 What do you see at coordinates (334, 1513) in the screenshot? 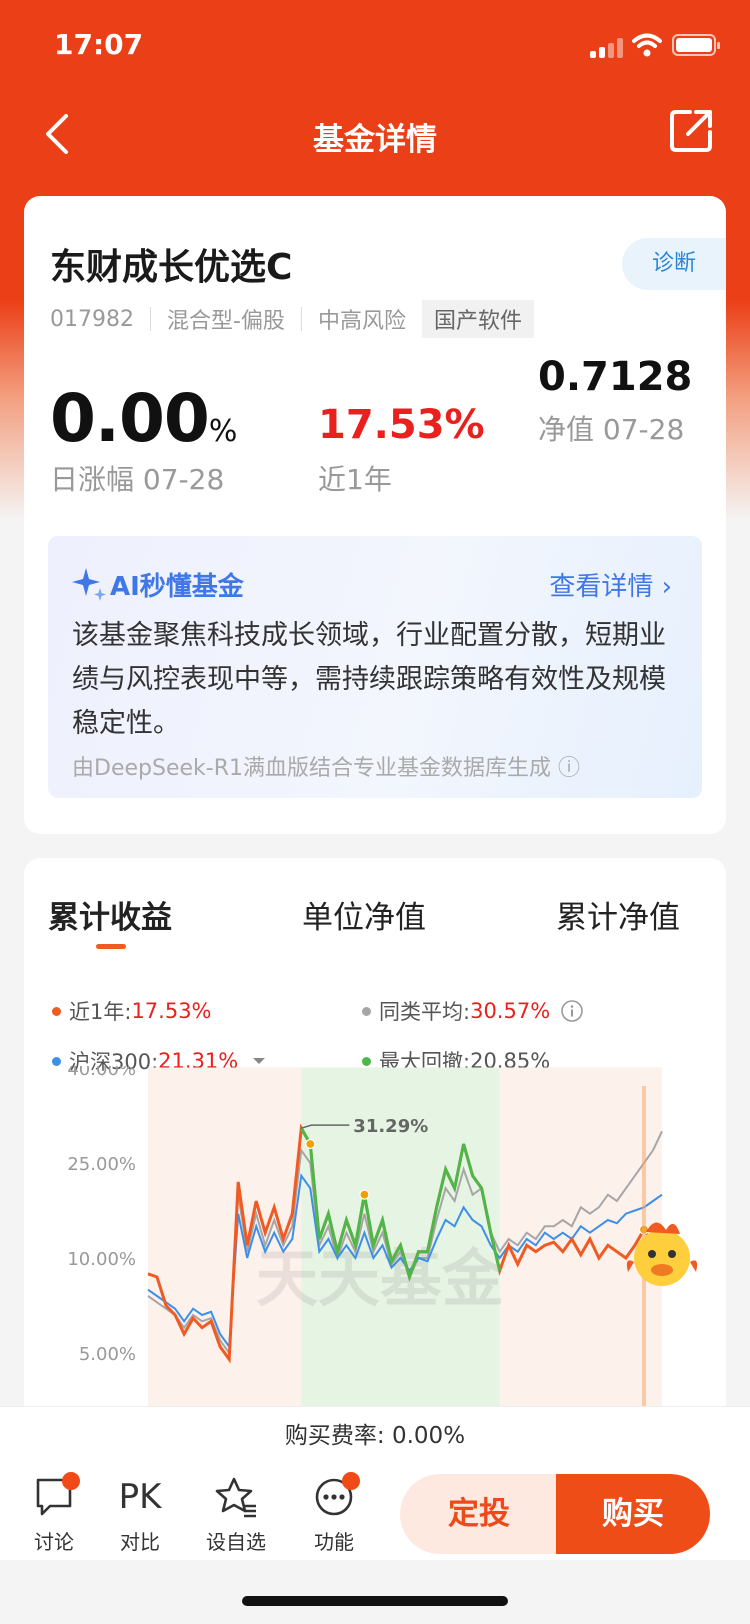
I see `functions-button: 功能` at bounding box center [334, 1513].